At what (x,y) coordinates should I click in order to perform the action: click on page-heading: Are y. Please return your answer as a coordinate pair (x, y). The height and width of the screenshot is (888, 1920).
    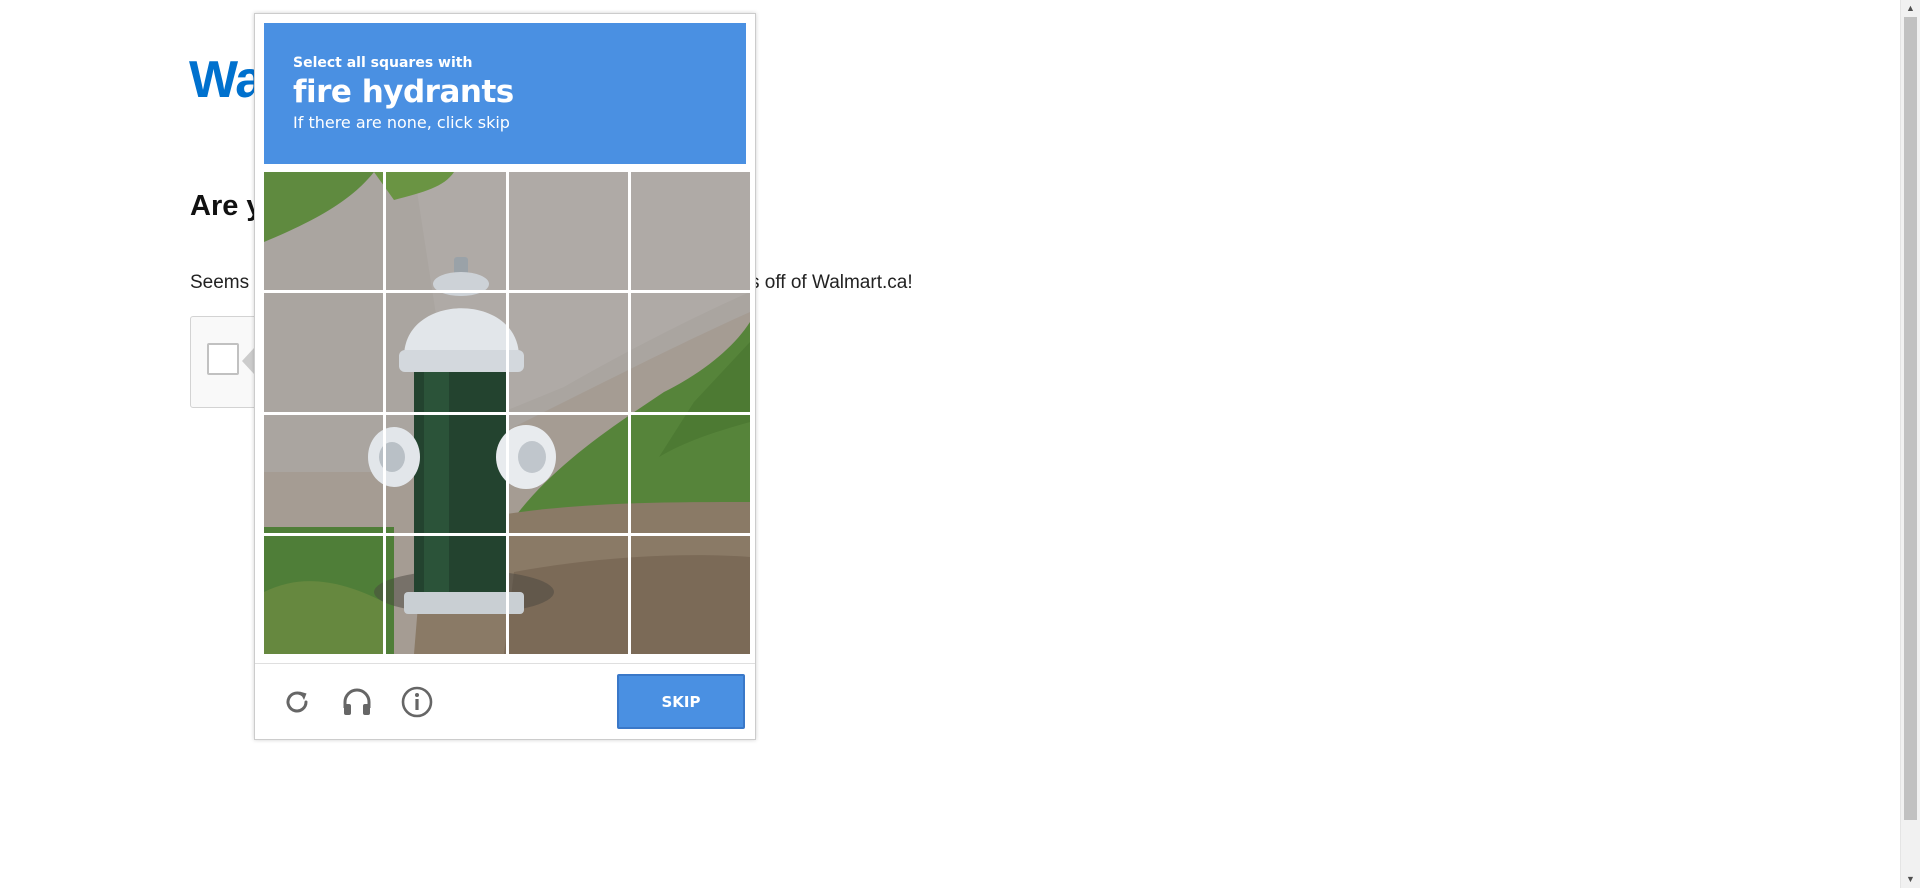
    Looking at the image, I should click on (226, 206).